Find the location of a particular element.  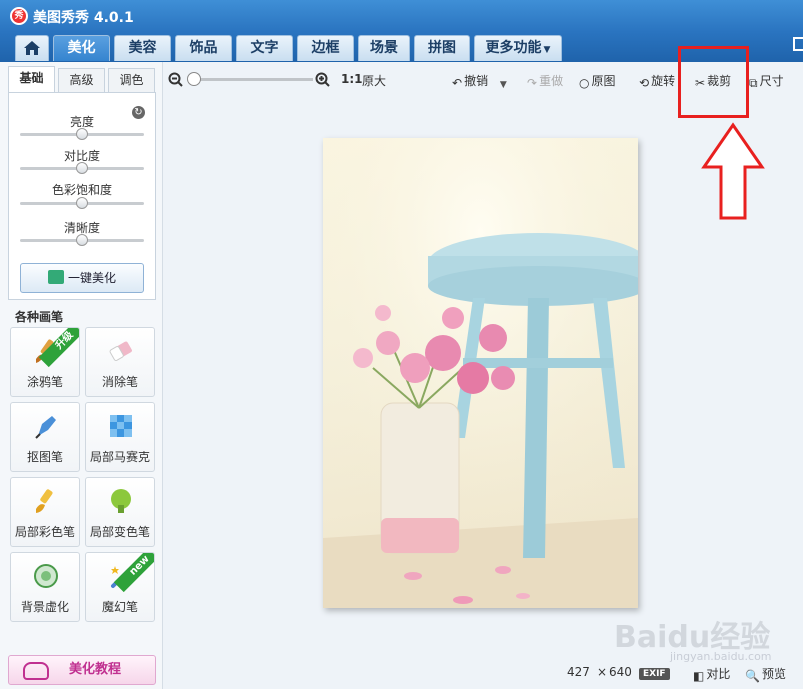

compare-label: 对比 is located at coordinates (718, 674).